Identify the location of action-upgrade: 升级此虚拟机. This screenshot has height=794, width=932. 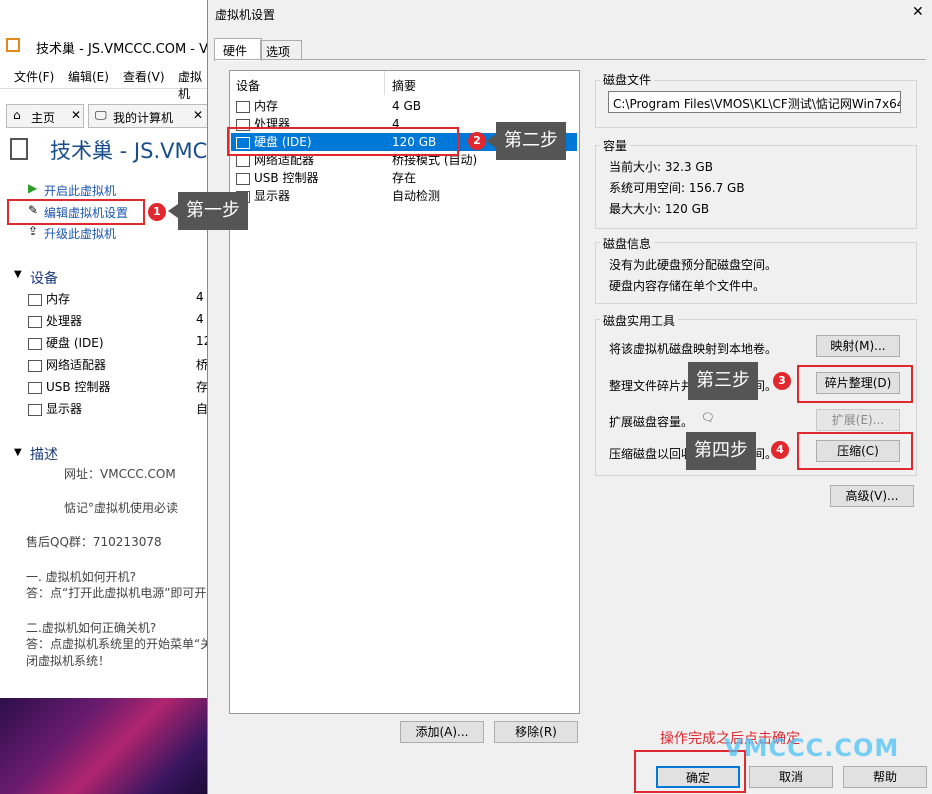
(80, 233).